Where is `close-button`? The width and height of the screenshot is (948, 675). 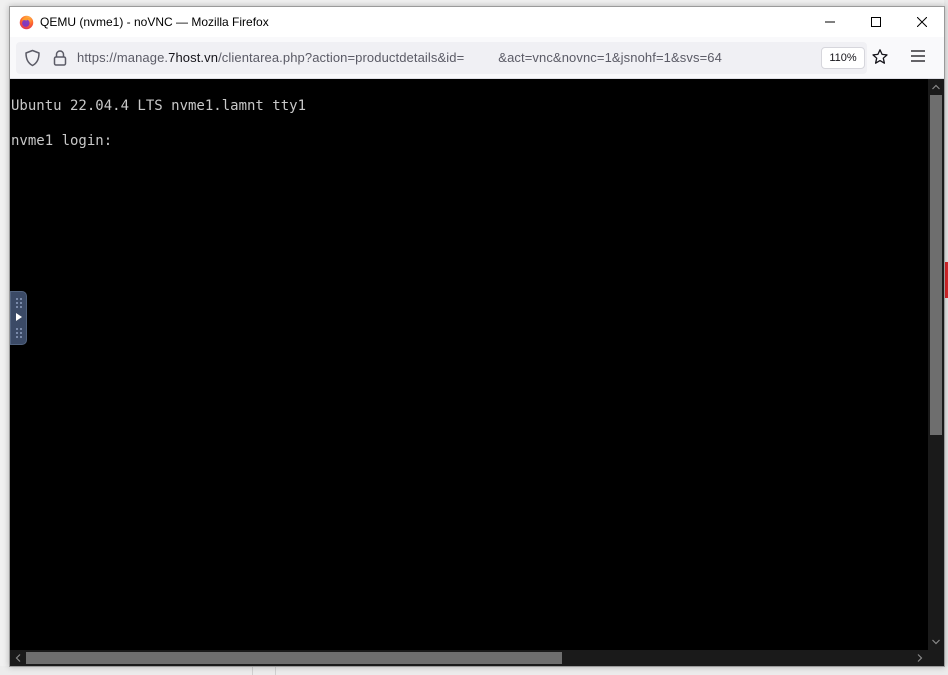
close-button is located at coordinates (922, 22).